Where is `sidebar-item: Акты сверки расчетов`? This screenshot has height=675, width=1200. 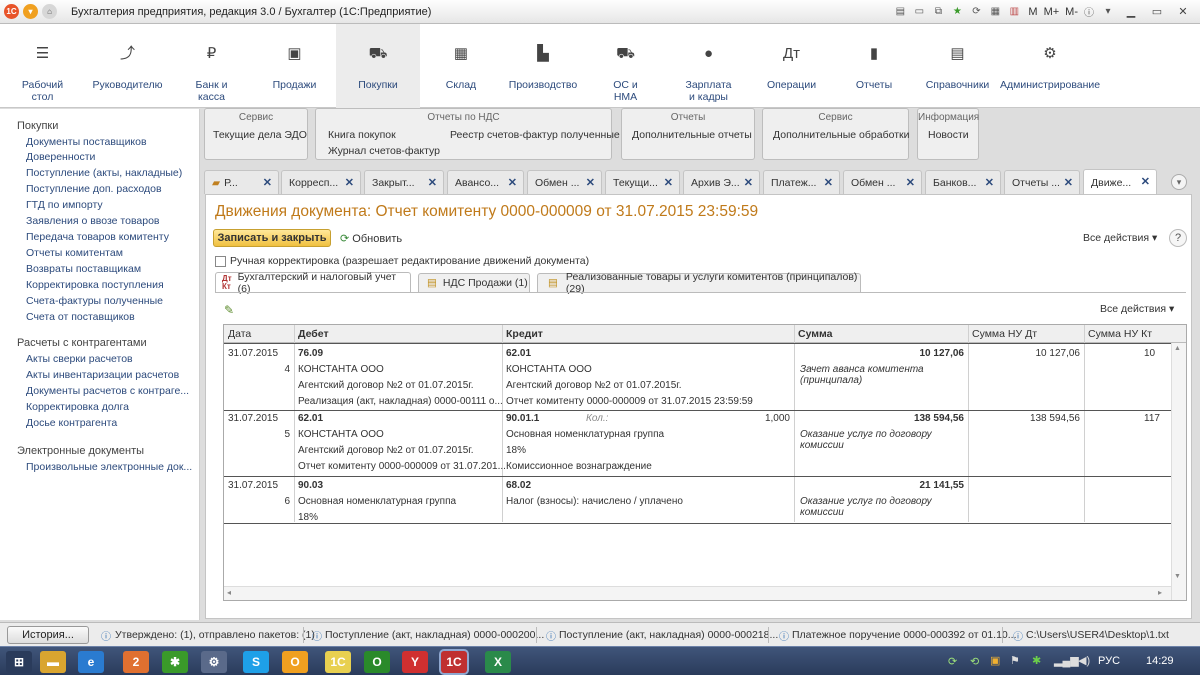
sidebar-item: Акты сверки расчетов is located at coordinates (79, 359).